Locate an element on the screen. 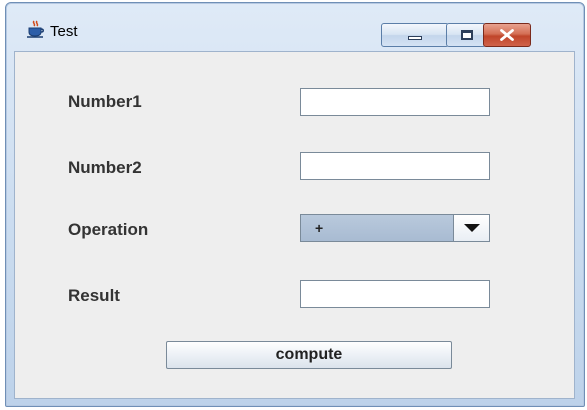  java-cup-icon is located at coordinates (36, 29).